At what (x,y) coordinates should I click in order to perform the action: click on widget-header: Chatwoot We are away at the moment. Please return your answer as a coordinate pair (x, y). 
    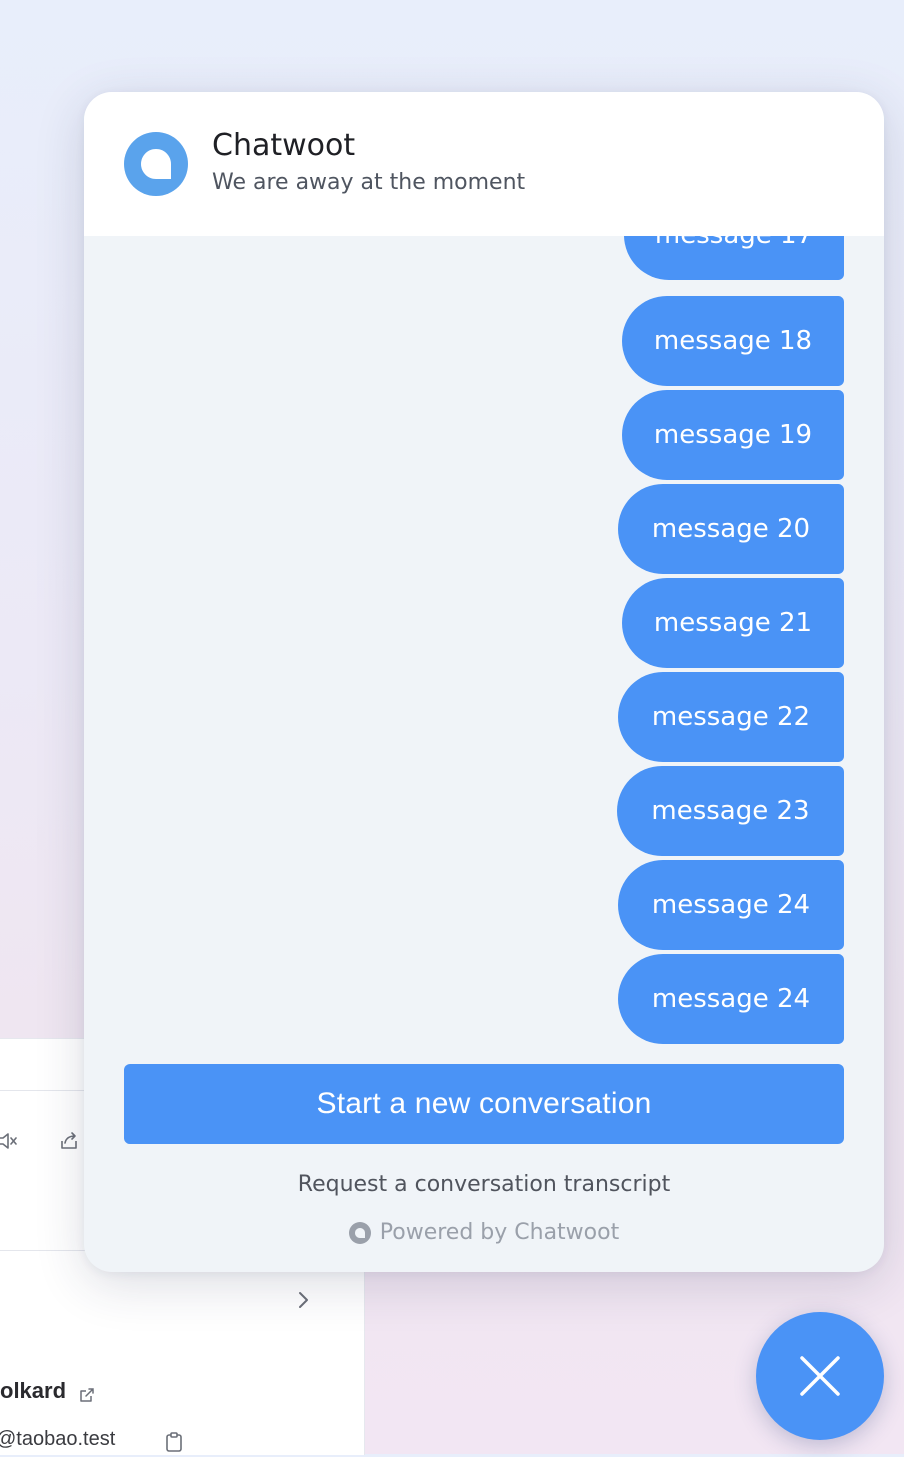
    Looking at the image, I should click on (484, 164).